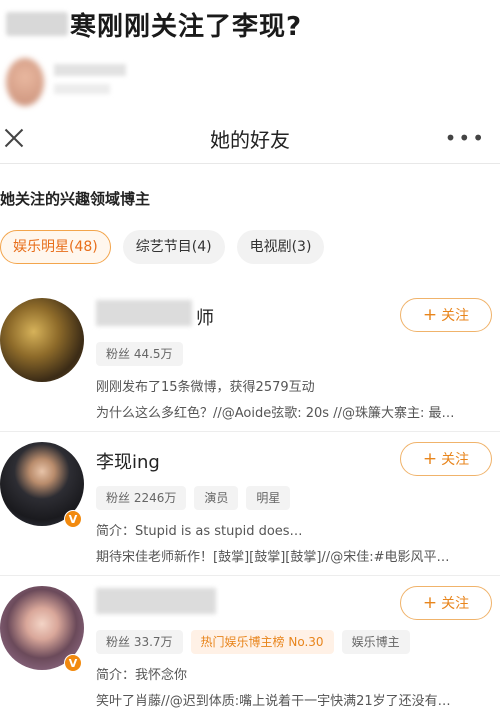 This screenshot has height=712, width=500. Describe the element at coordinates (280, 247) in the screenshot. I see `tab-tv-series: 电视剧(3)` at that location.